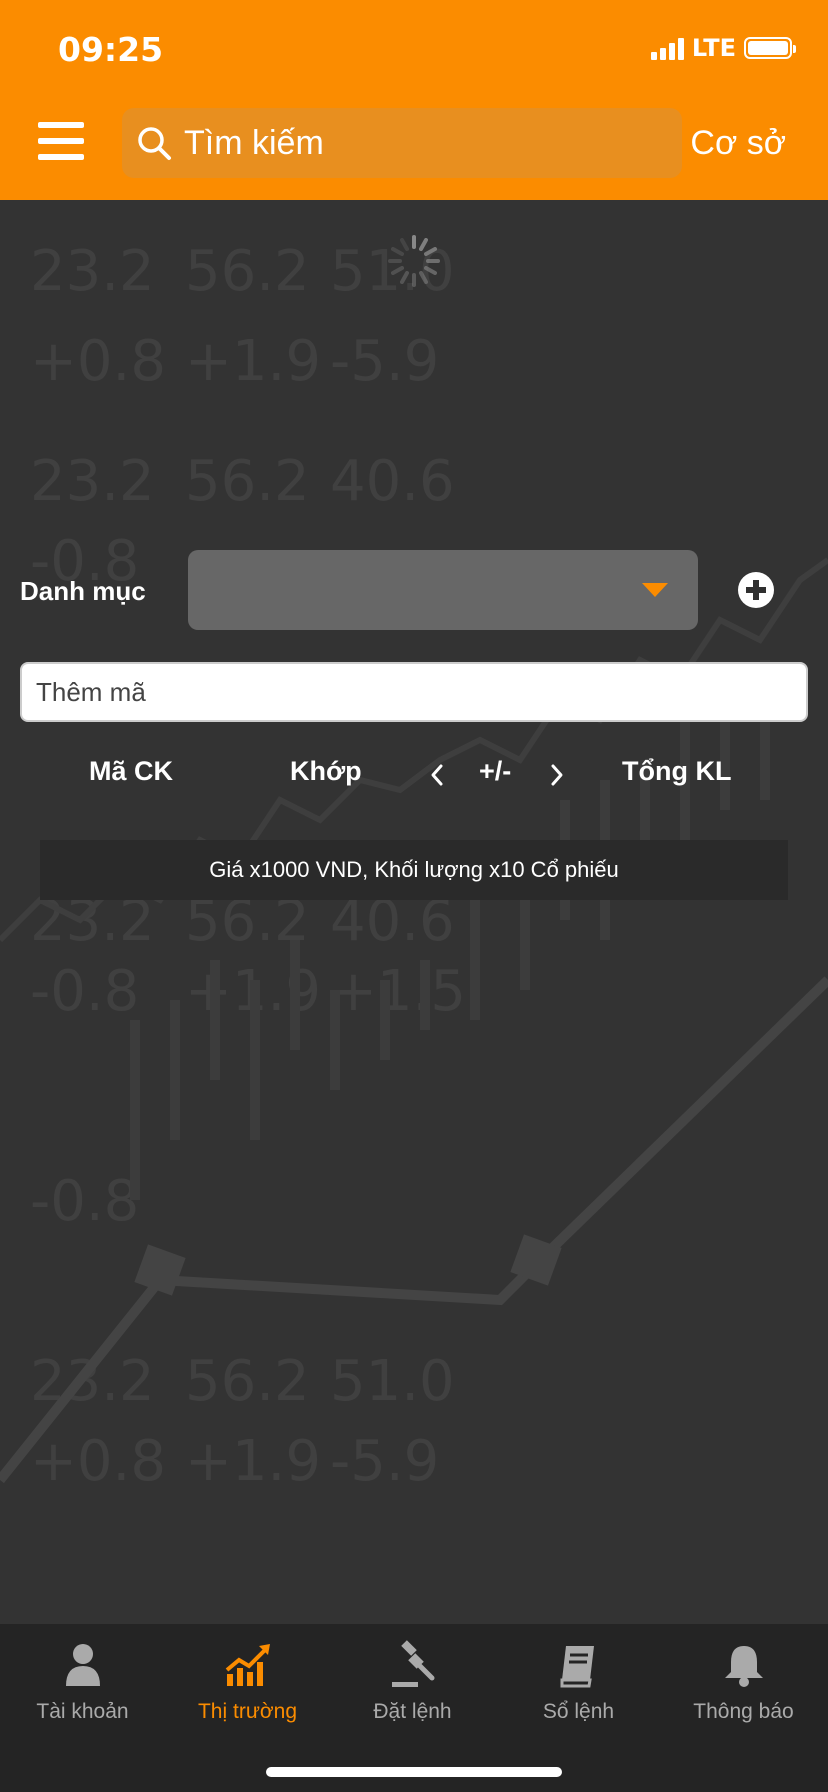 The image size is (828, 1792). I want to click on watchlist-label: Danh mục, so click(83, 591).